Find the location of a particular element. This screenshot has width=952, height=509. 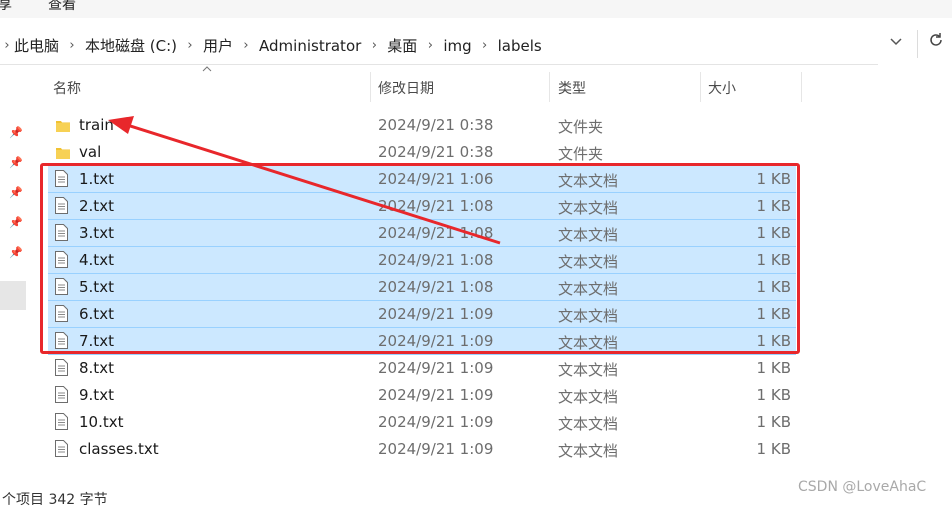

folder-row: train 2024/9/21 0:38 文件夹 is located at coordinates (422, 125).